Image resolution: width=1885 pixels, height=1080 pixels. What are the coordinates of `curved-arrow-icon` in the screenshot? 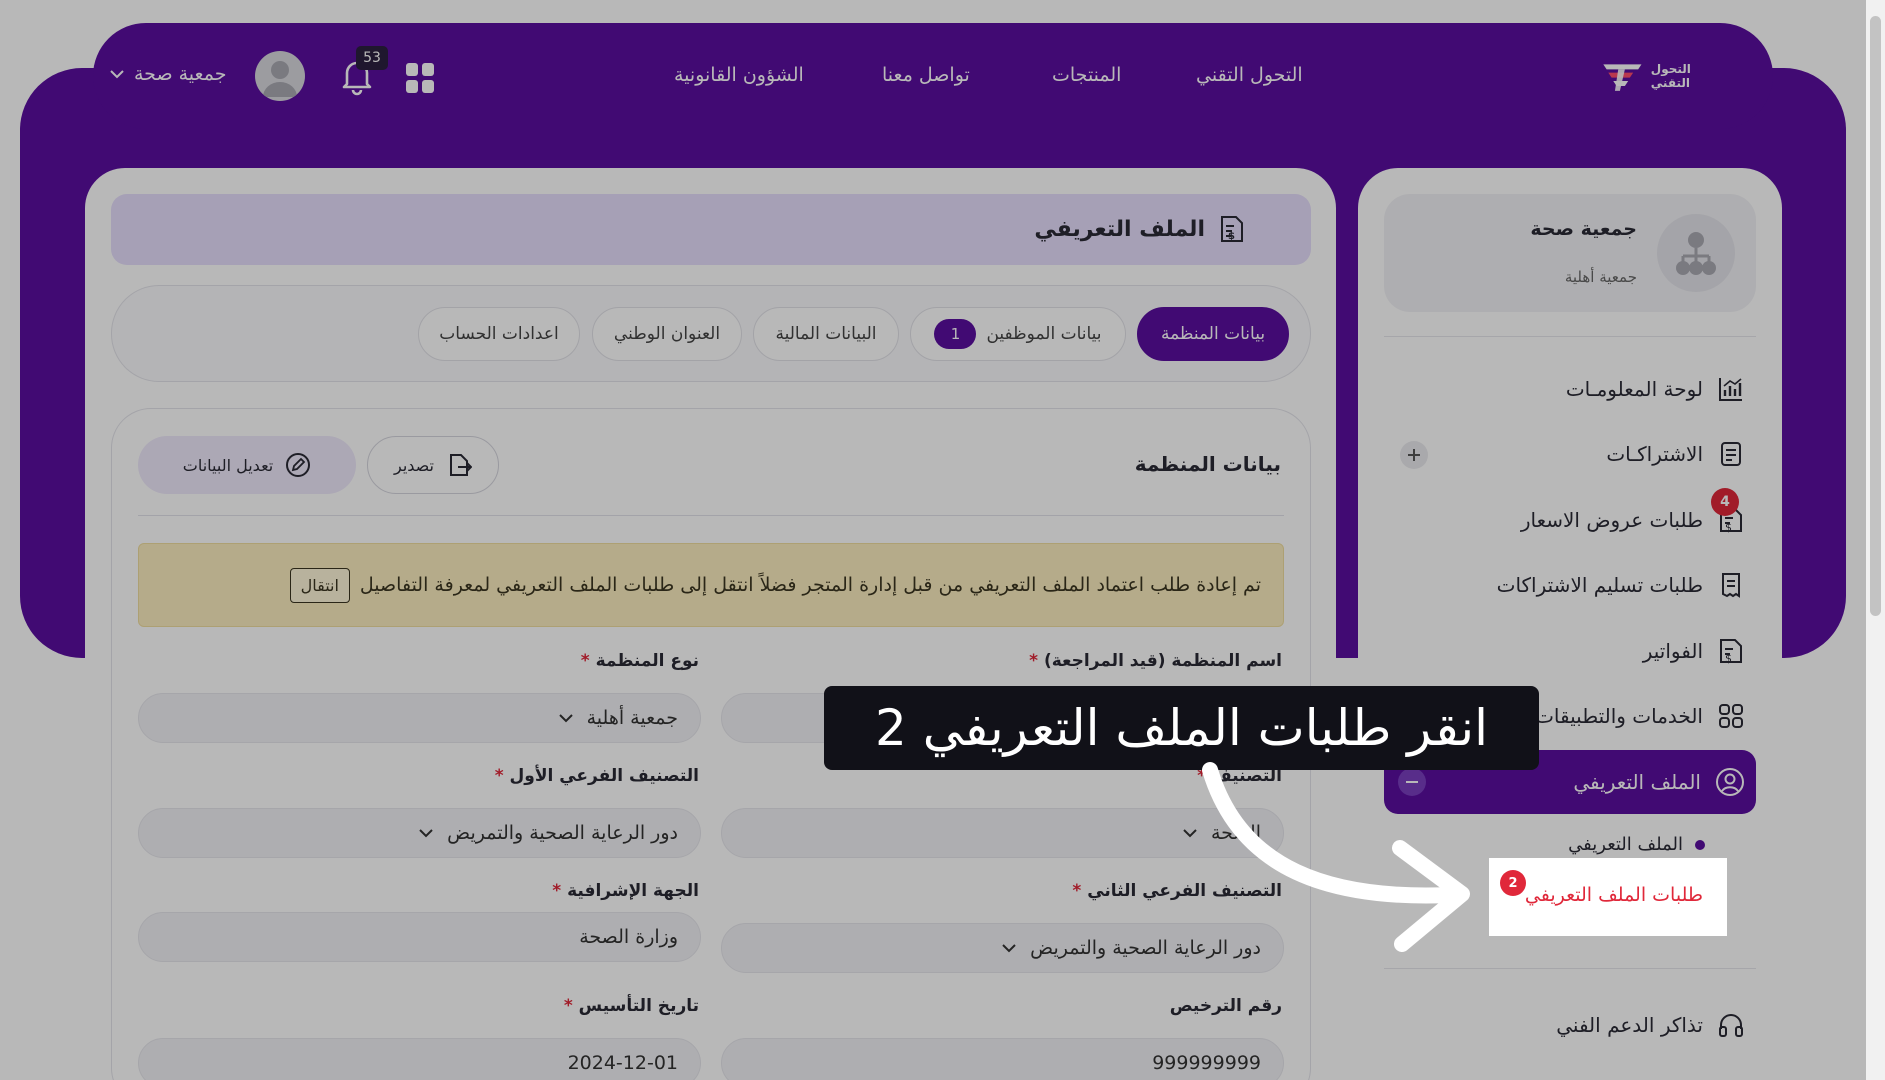 It's located at (1336, 857).